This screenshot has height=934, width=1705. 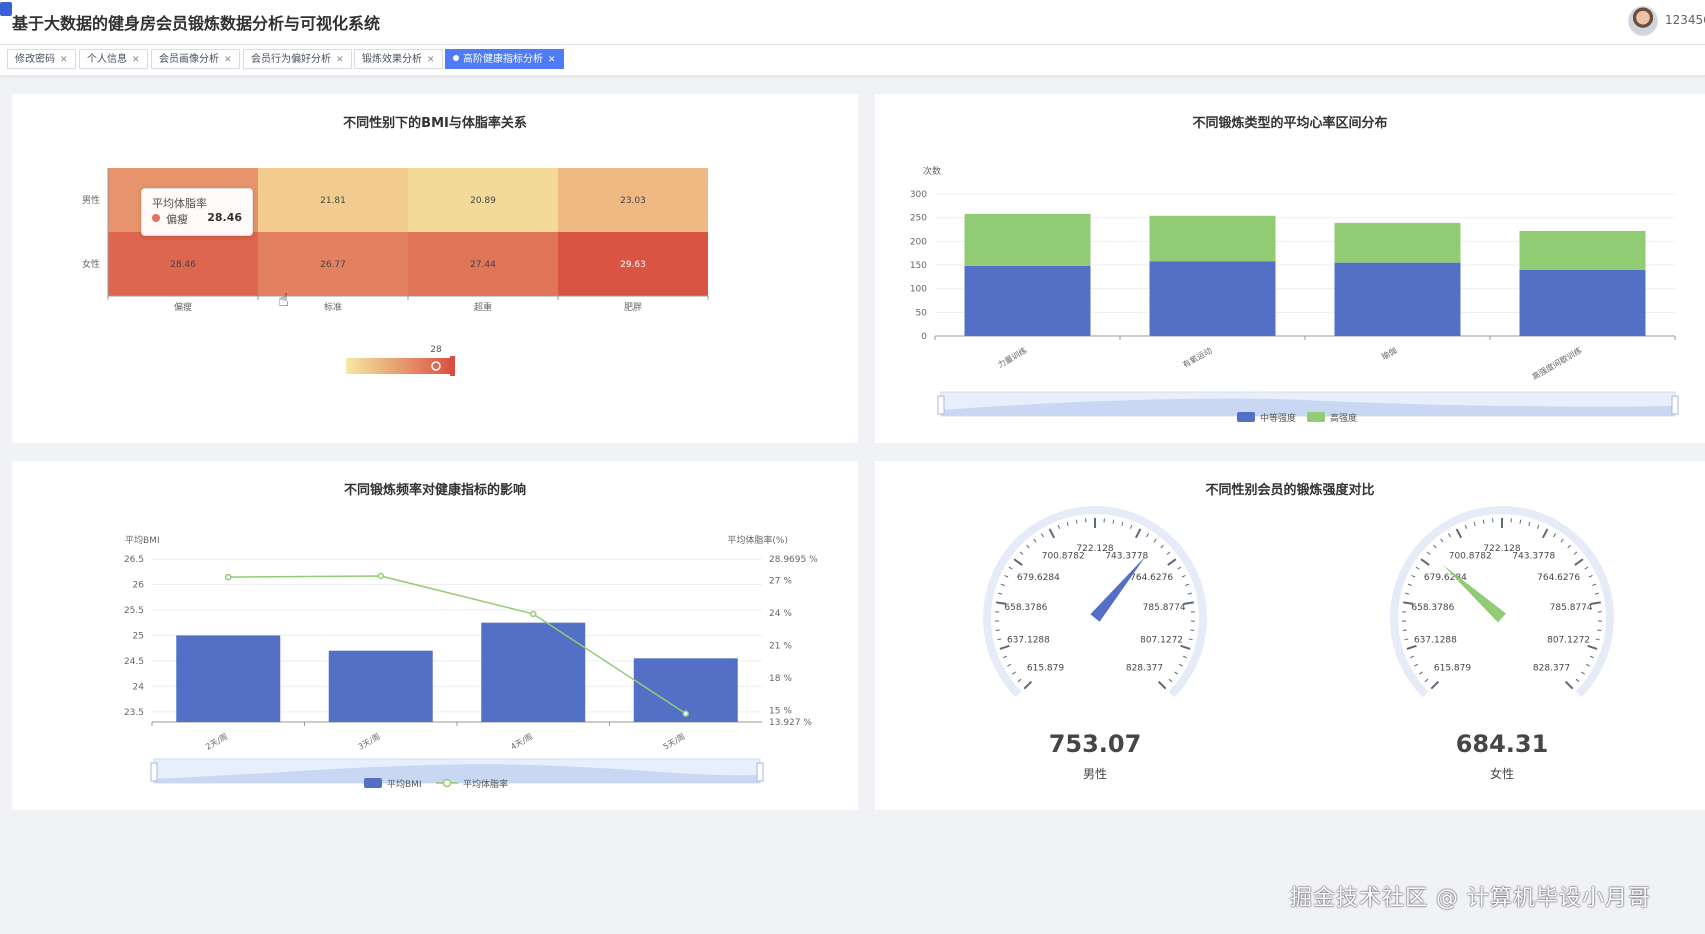 I want to click on tab-advanced-health: 高阶健康指标分析 ✕, so click(x=504, y=59).